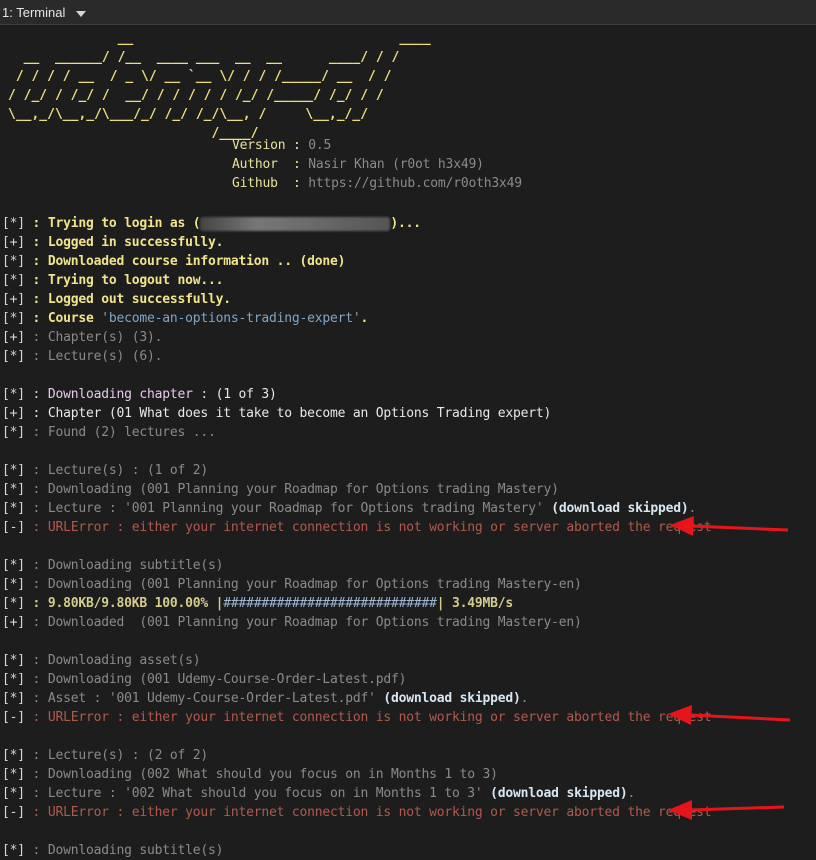  What do you see at coordinates (255, 164) in the screenshot?
I see `author-label: Author` at bounding box center [255, 164].